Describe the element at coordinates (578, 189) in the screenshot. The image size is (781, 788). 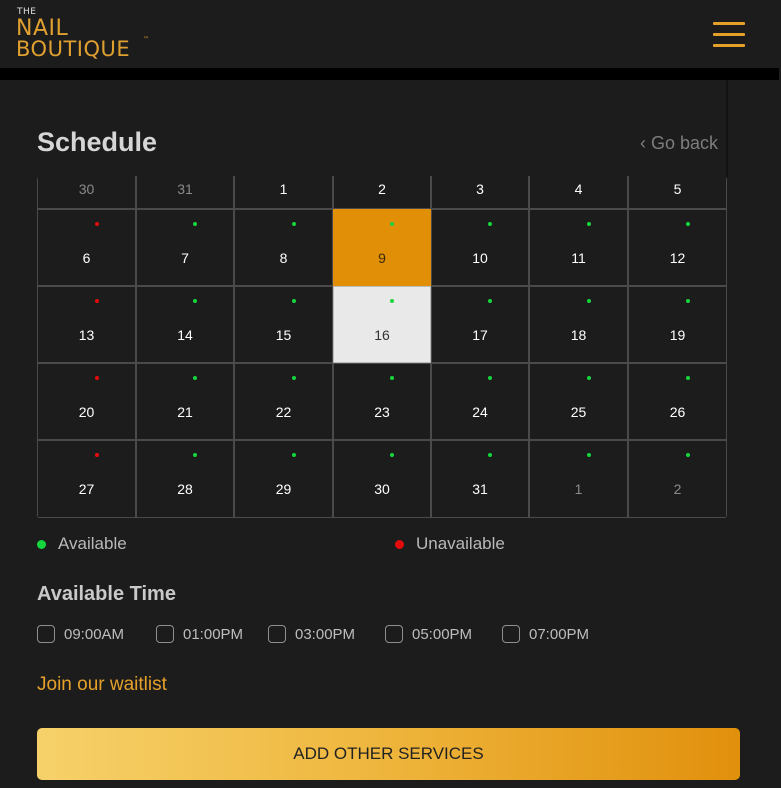
I see `calendar-day-number: 4` at that location.